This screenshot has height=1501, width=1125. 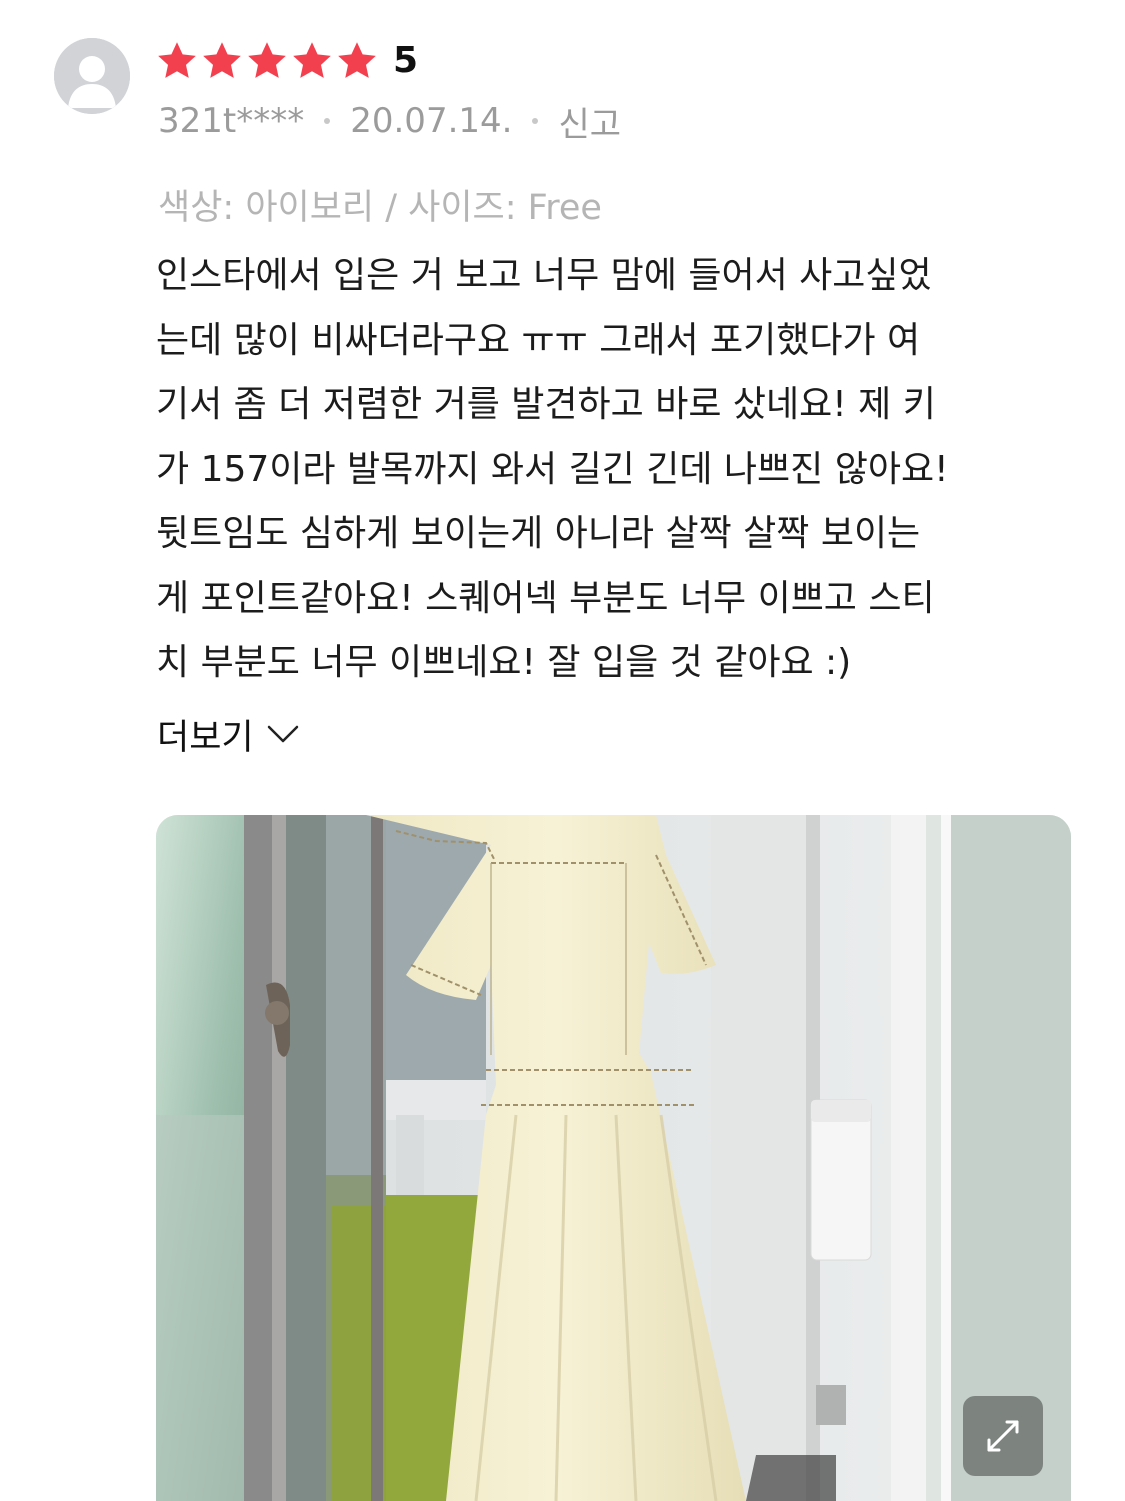 I want to click on review-meta: 321t**** 20.07.14. 신고, so click(x=389, y=121).